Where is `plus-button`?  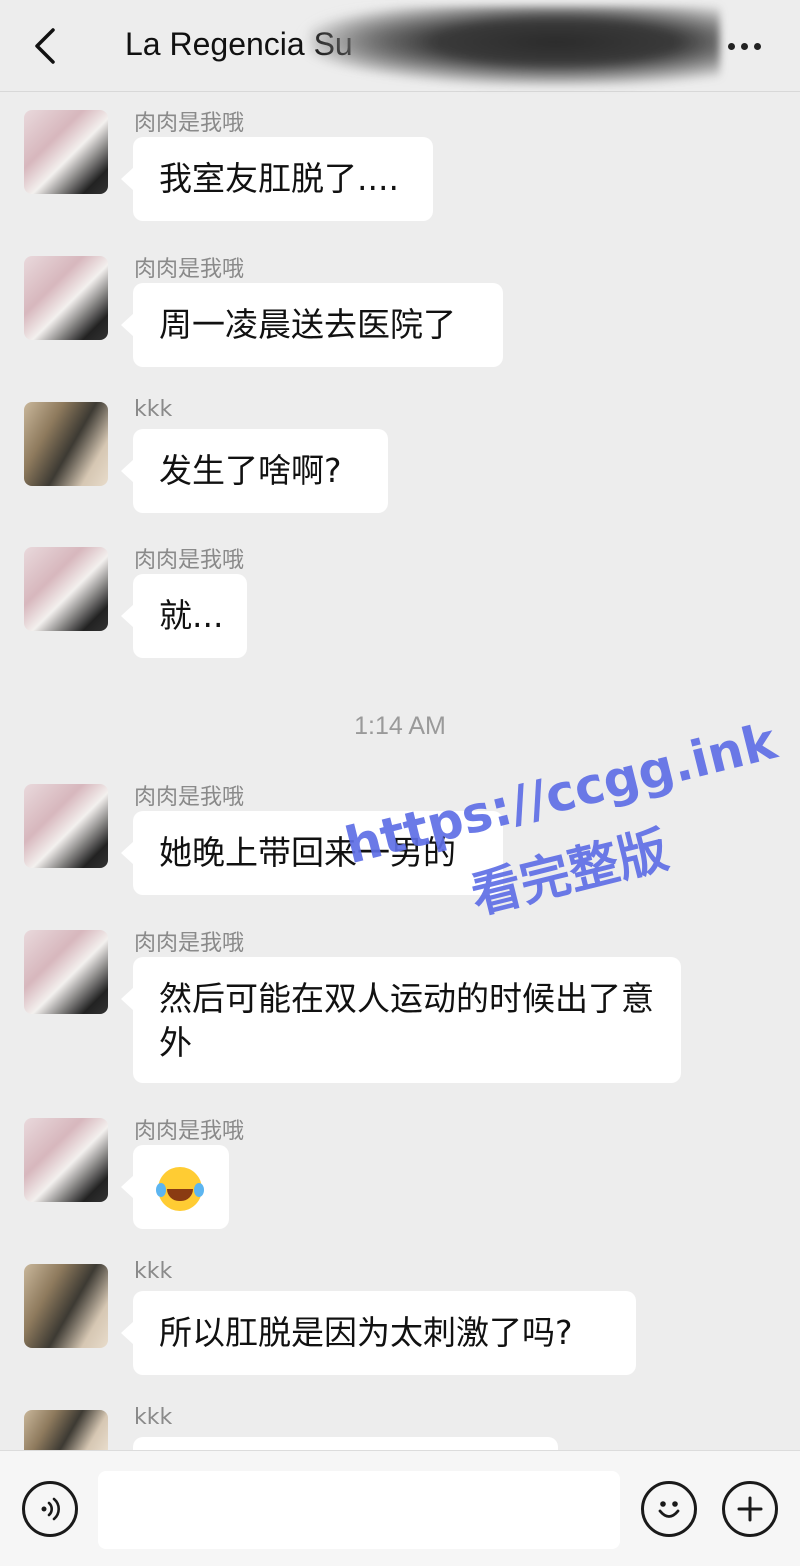
plus-button is located at coordinates (750, 1509).